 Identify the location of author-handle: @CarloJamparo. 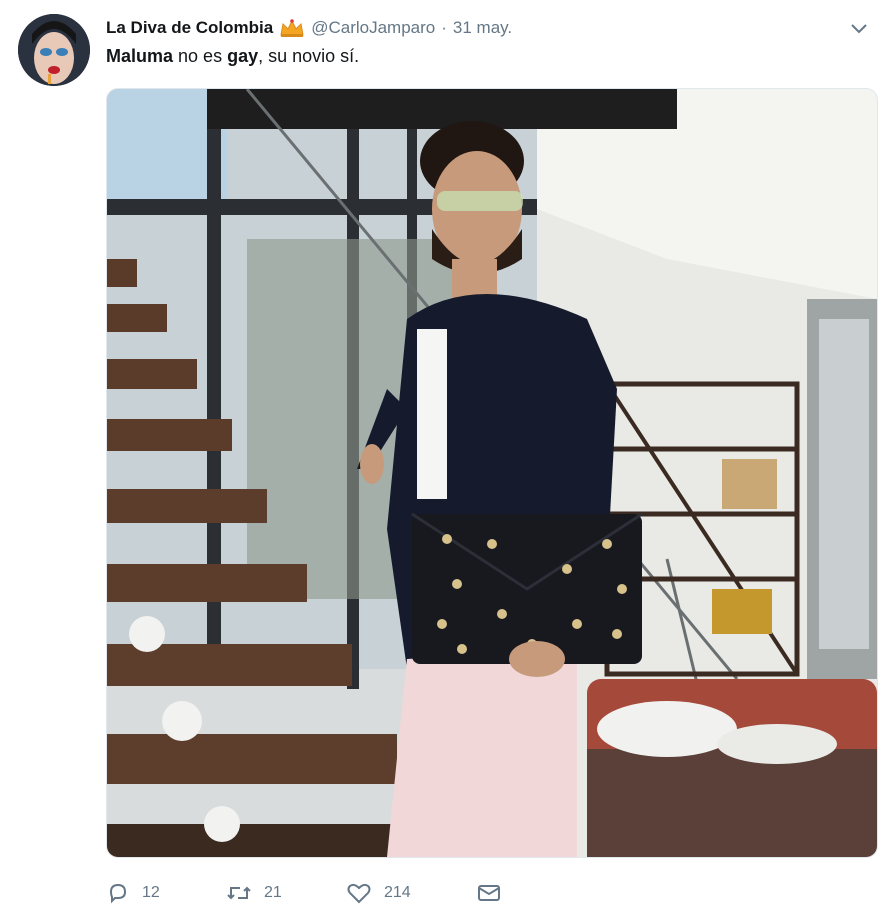
(373, 28).